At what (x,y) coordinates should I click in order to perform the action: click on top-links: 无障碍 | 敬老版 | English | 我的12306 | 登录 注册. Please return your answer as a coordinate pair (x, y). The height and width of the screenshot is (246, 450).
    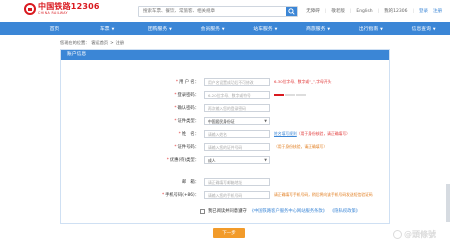
    Looking at the image, I should click on (374, 11).